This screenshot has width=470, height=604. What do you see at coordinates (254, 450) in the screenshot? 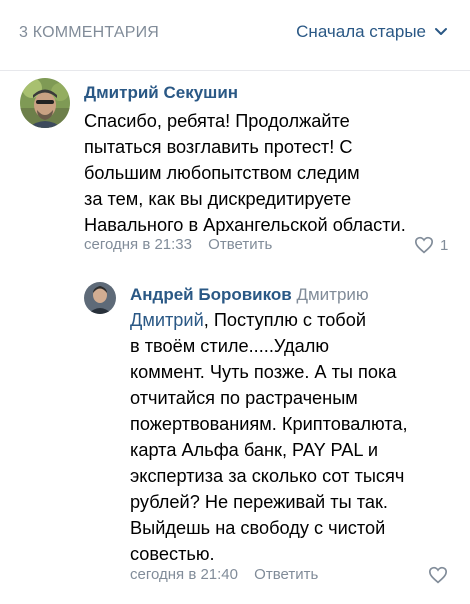
I see `comment-text-line: карта Альфа банк, PAY PAL и` at bounding box center [254, 450].